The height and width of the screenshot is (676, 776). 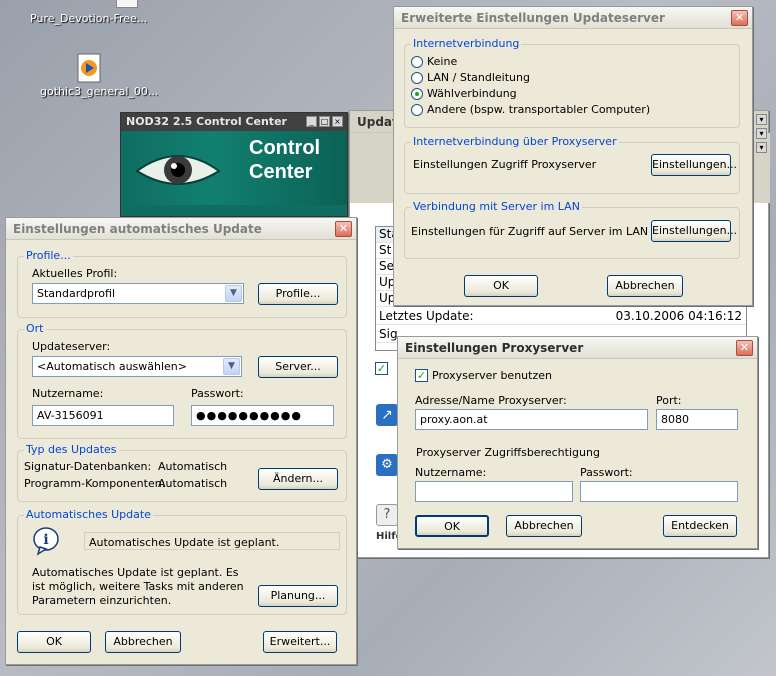 I want to click on nod32-title: NOD32 2.5 Control Center, so click(x=206, y=121).